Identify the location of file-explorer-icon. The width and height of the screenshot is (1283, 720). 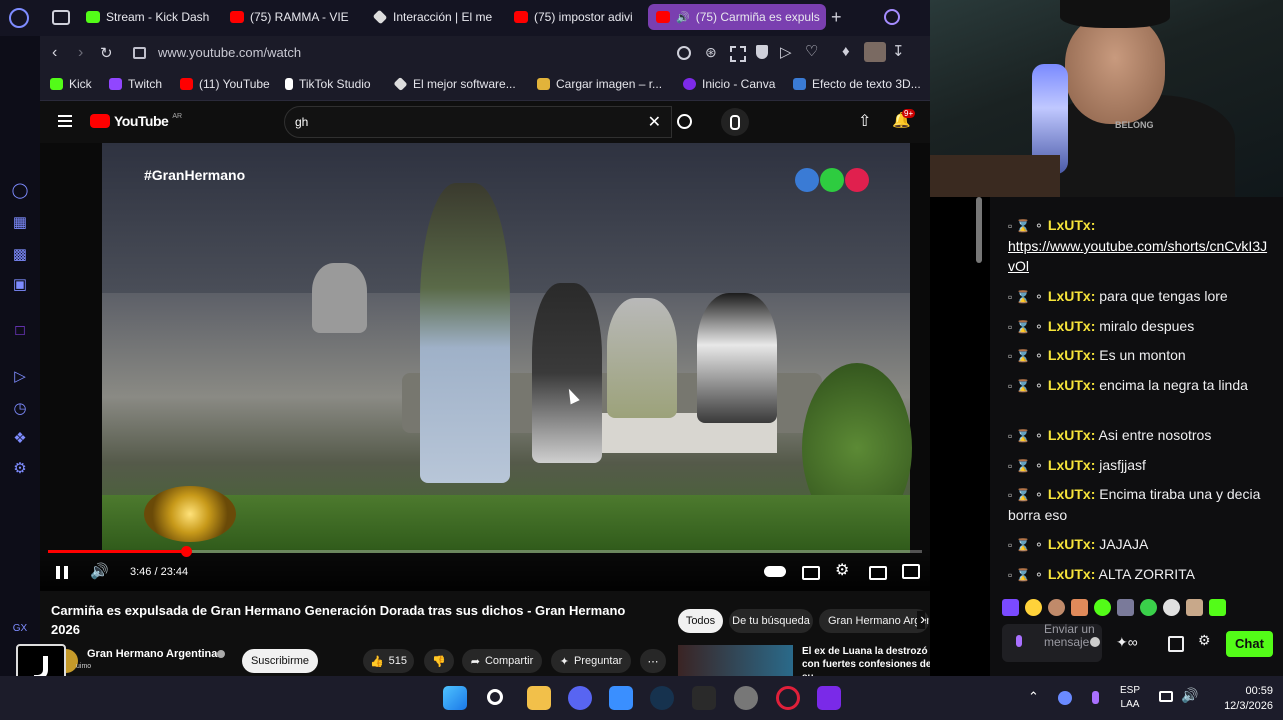
(539, 698).